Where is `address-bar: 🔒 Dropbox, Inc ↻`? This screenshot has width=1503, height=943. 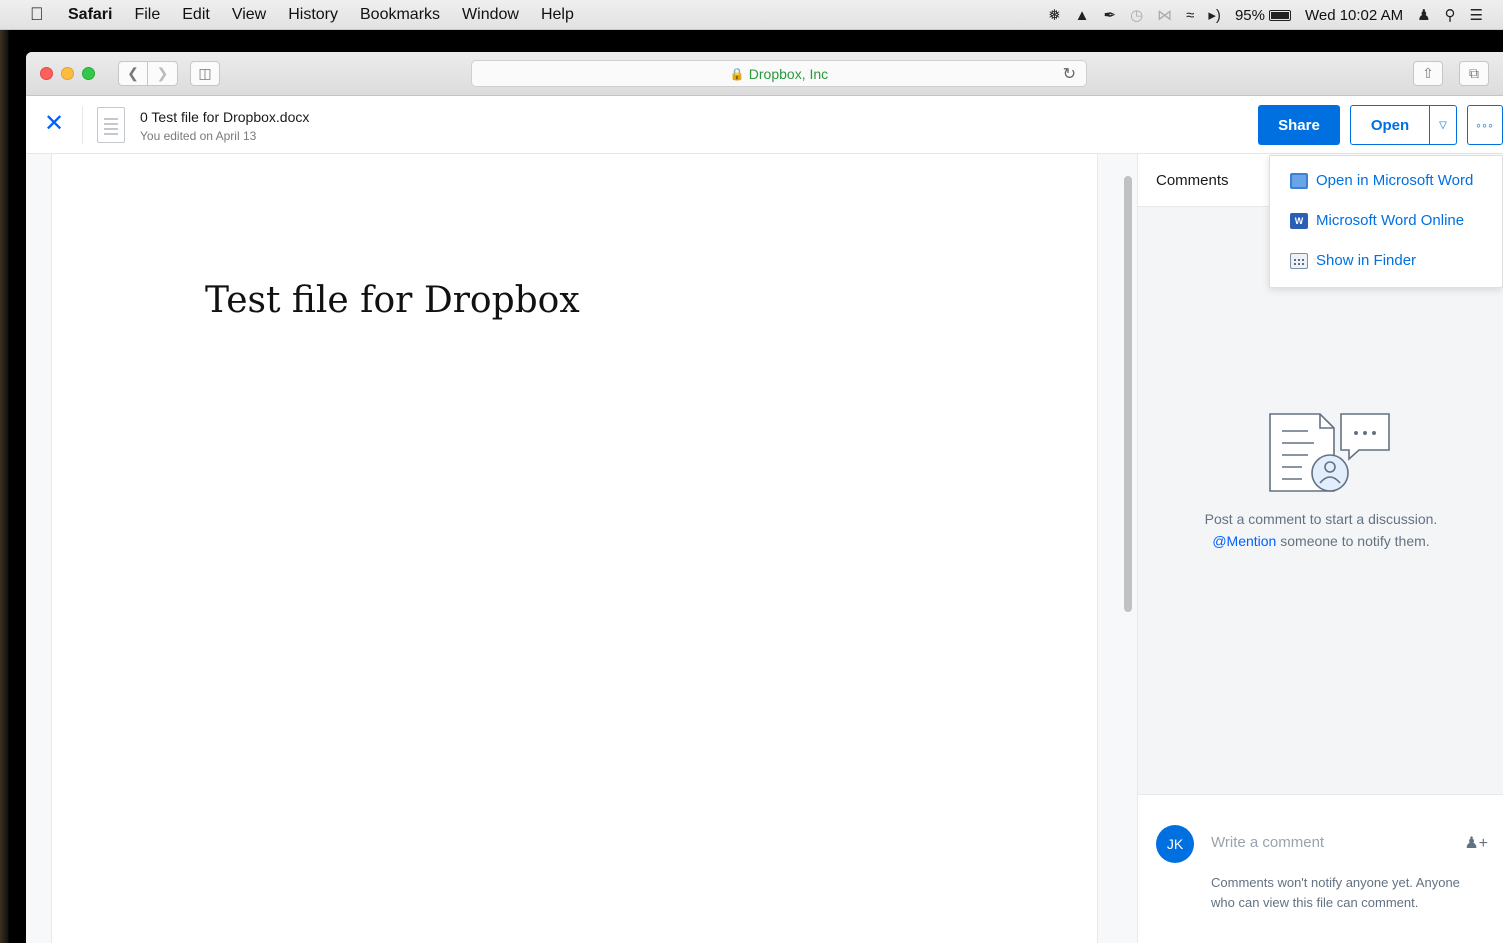 address-bar: 🔒 Dropbox, Inc ↻ is located at coordinates (779, 73).